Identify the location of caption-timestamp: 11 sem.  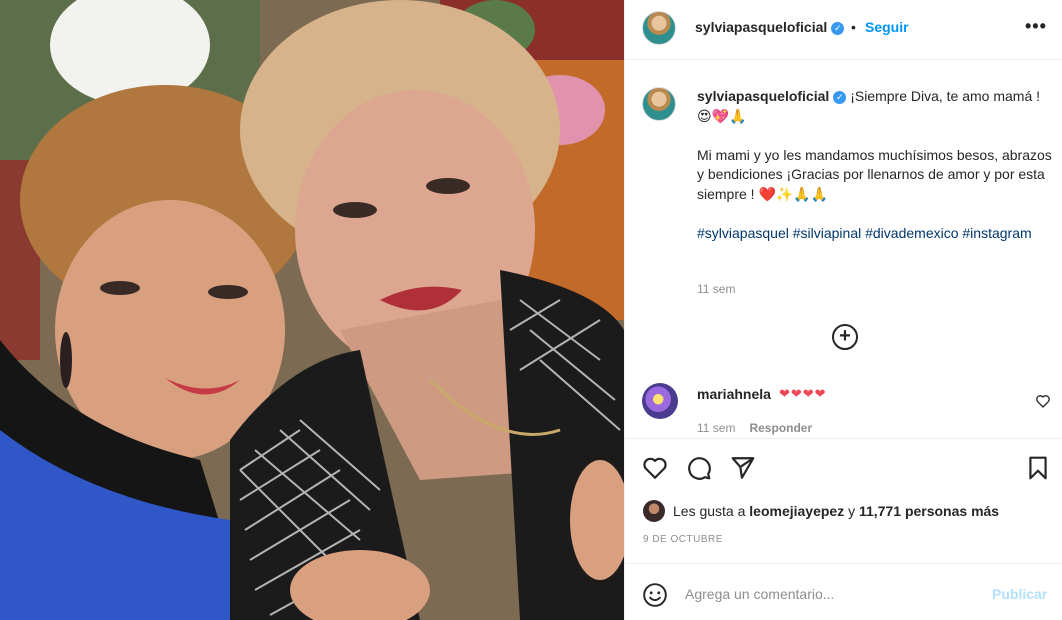
(716, 289).